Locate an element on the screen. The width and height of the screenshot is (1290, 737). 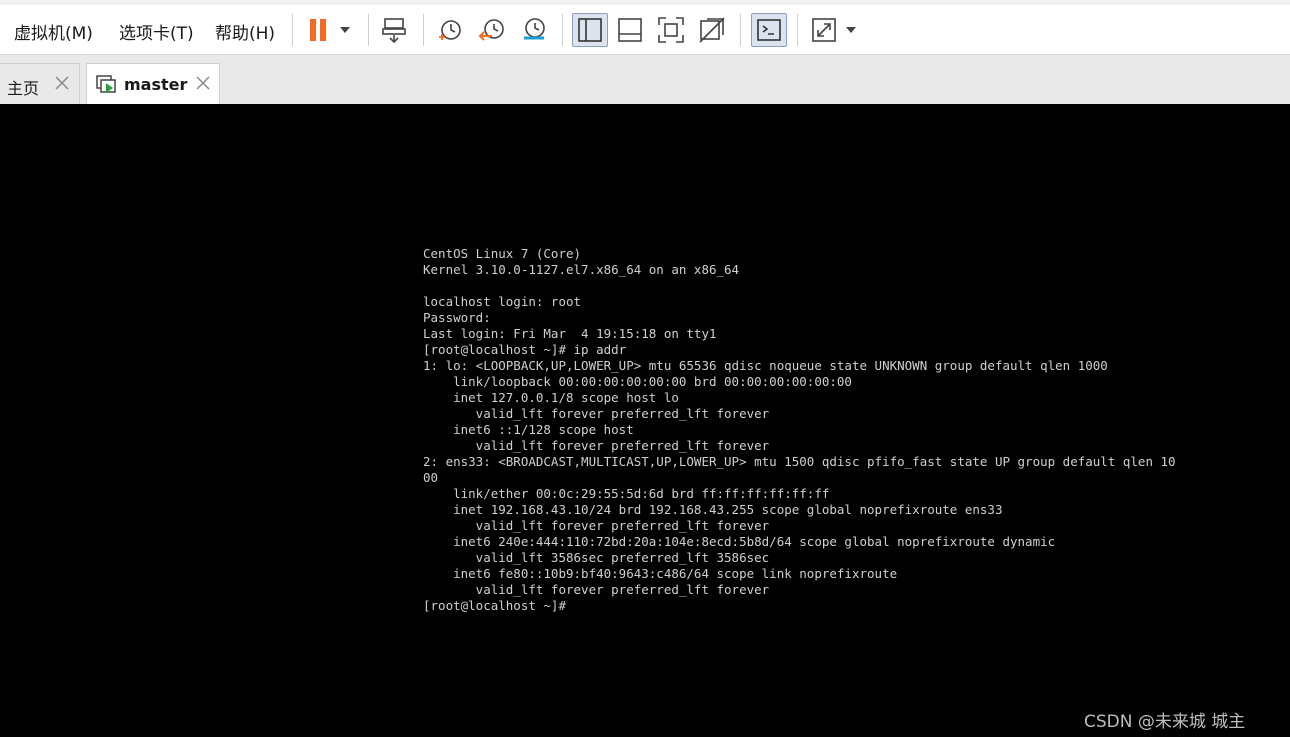
menu-vm: 虚拟机(M) is located at coordinates (53, 31).